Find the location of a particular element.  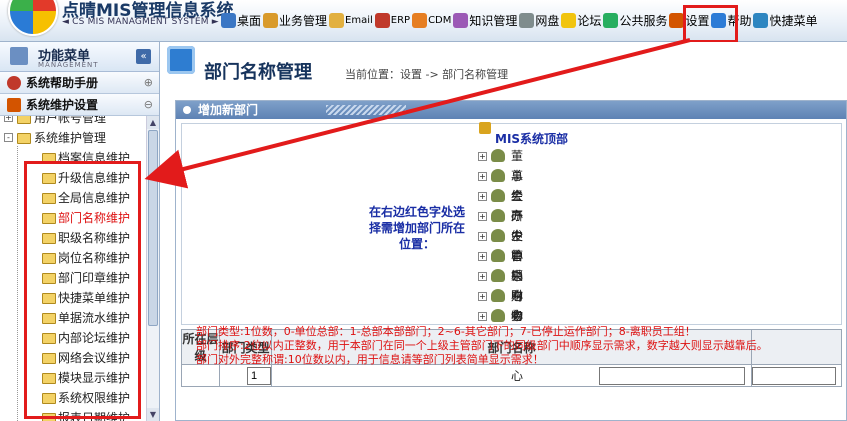

scroll-down-icon: ▼ is located at coordinates (153, 414).